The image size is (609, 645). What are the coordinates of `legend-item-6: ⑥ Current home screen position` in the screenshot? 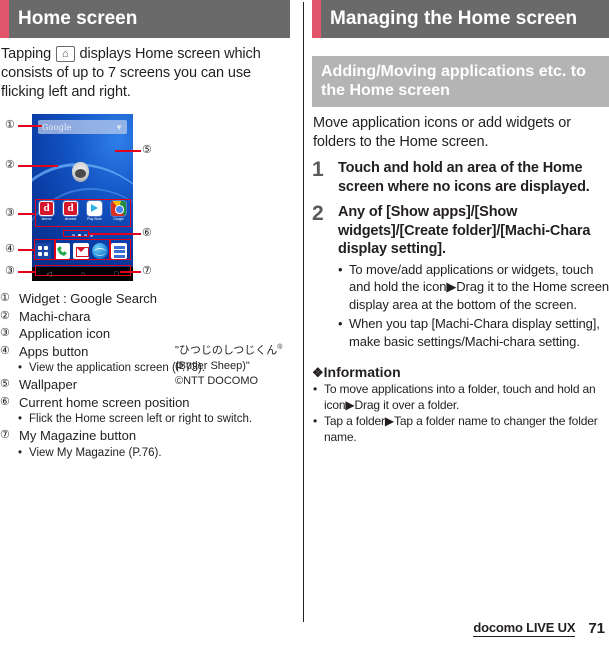 It's located at (145, 403).